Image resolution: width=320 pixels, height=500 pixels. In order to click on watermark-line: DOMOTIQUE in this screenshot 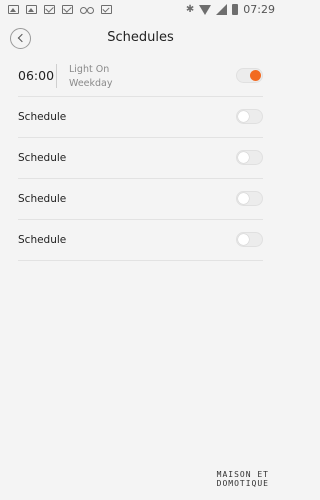, I will do `click(242, 483)`.